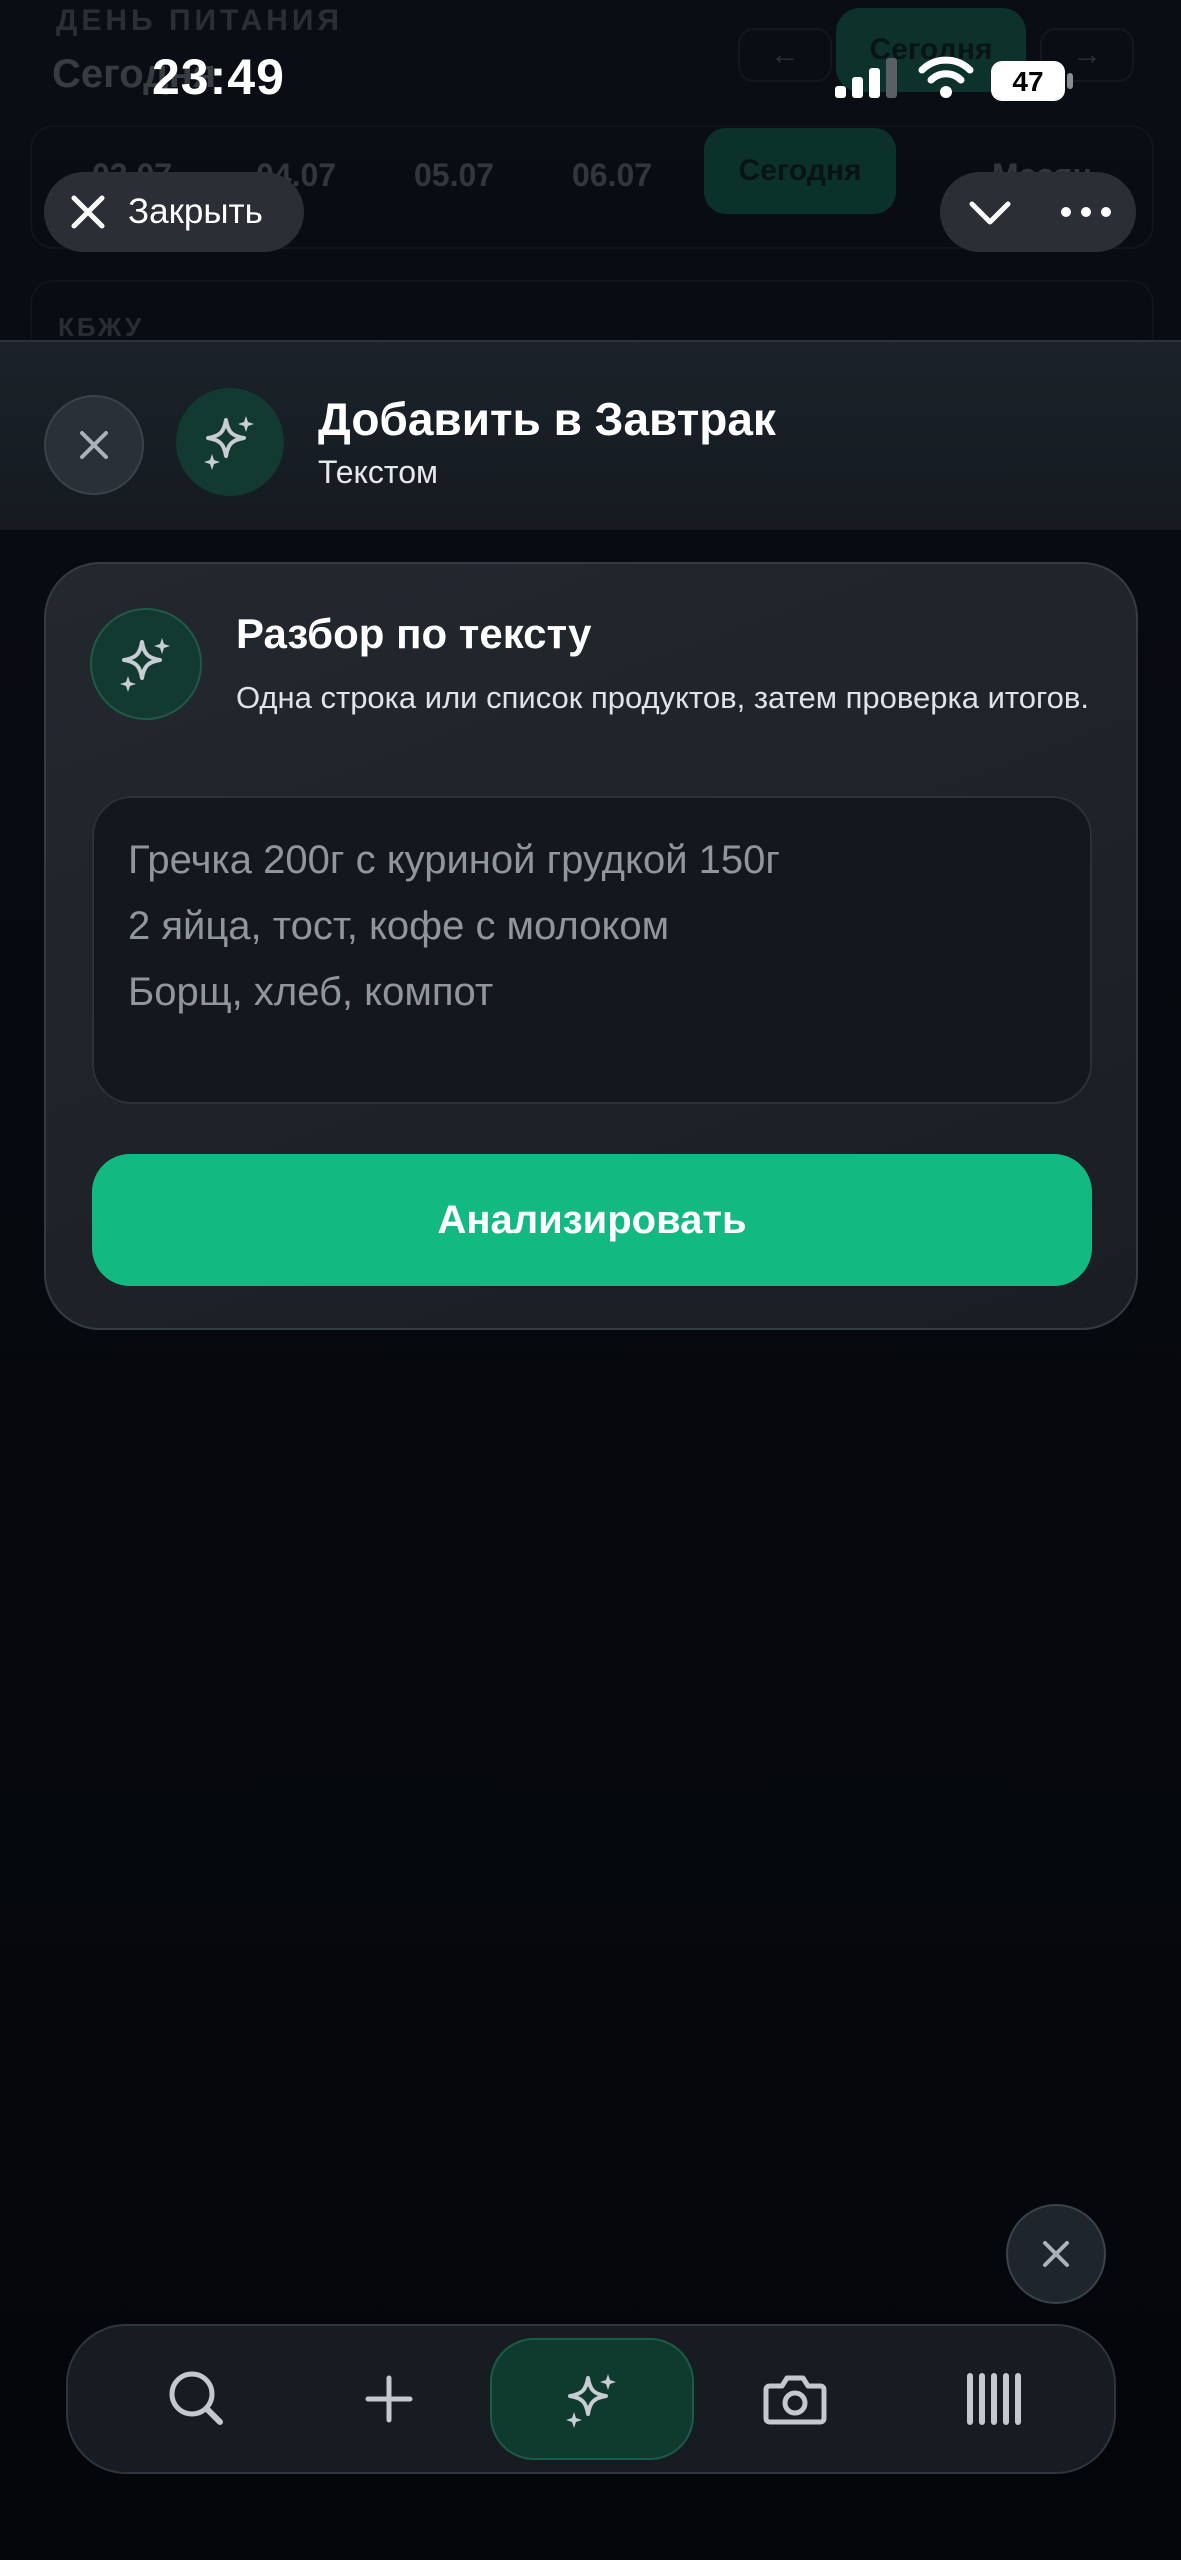 The width and height of the screenshot is (1181, 2560). Describe the element at coordinates (454, 175) in the screenshot. I see `date-item: 05.07` at that location.